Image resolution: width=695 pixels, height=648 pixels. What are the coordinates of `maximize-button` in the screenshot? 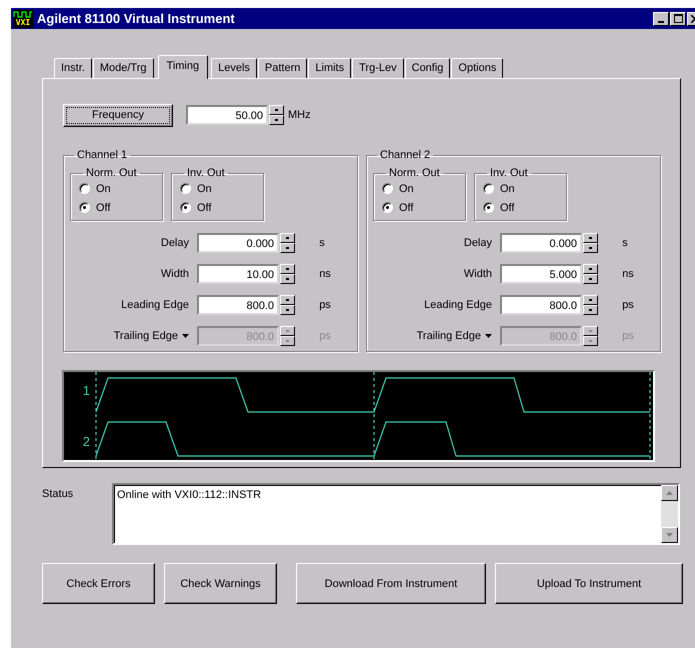 It's located at (678, 19).